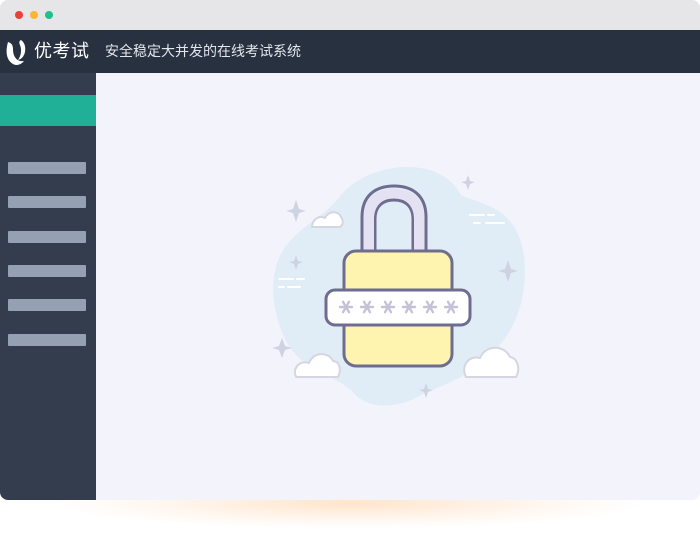  Describe the element at coordinates (17, 52) in the screenshot. I see `leaf-u-logo-icon` at that location.